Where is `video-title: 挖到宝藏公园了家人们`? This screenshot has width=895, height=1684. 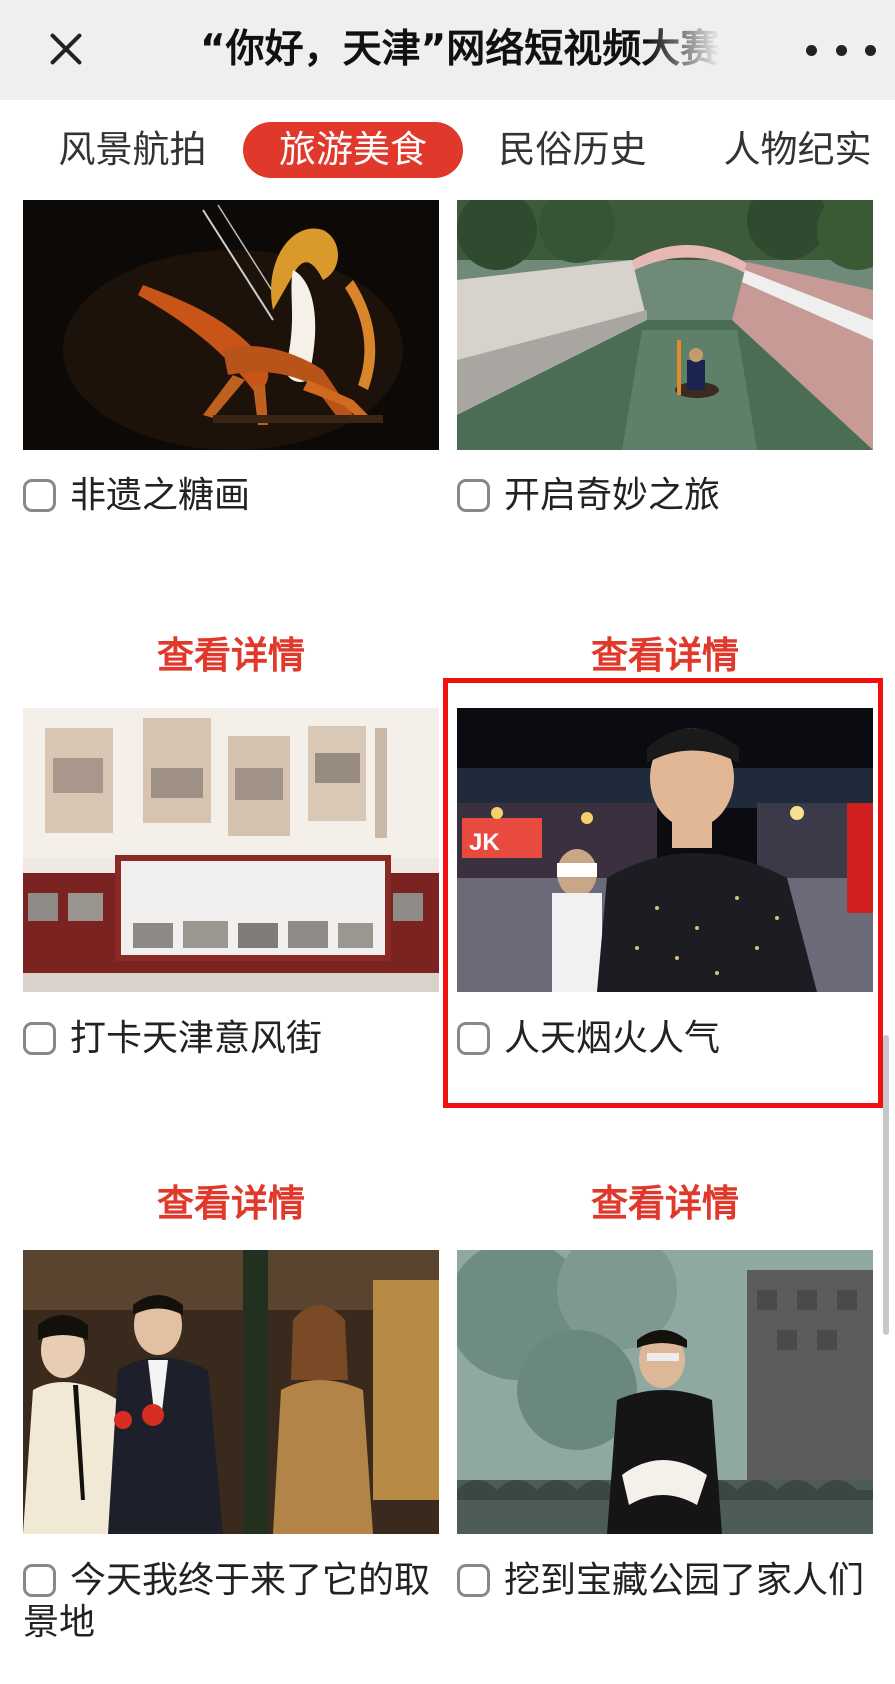
video-title: 挖到宝藏公园了家人们 is located at coordinates (684, 1580).